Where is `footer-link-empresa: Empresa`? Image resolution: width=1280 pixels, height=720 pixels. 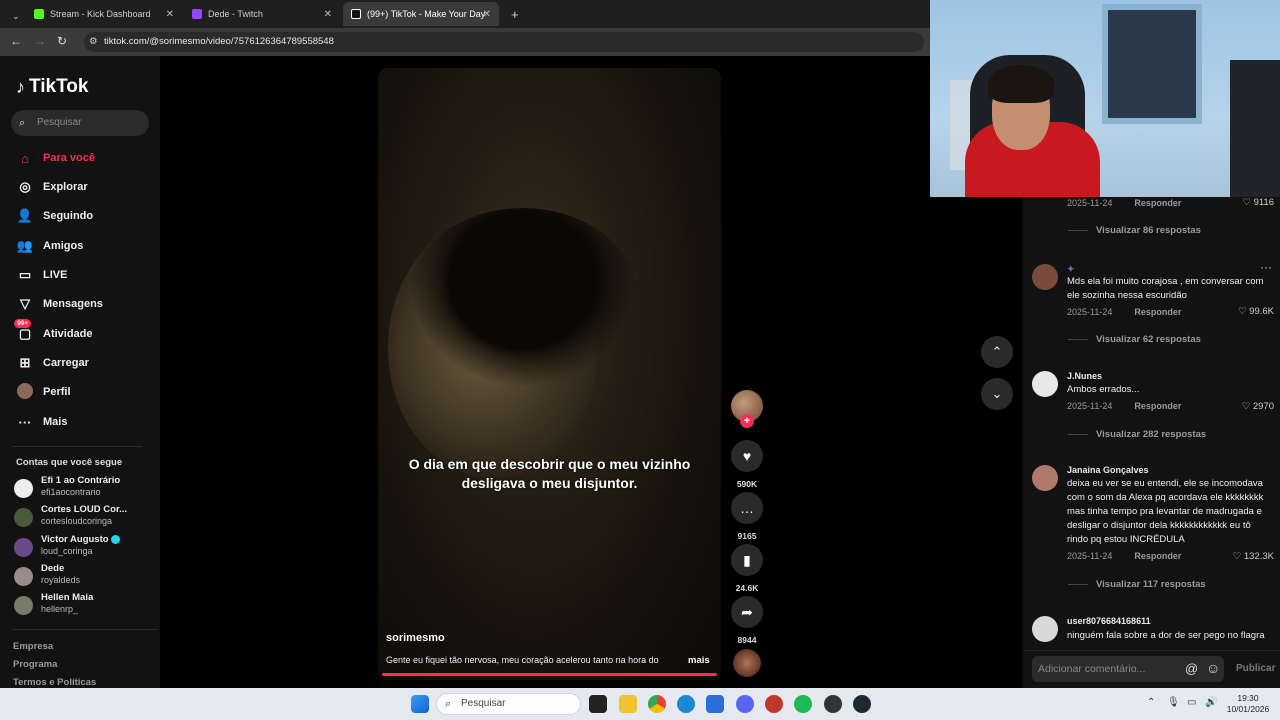
footer-link-empresa: Empresa is located at coordinates (33, 646).